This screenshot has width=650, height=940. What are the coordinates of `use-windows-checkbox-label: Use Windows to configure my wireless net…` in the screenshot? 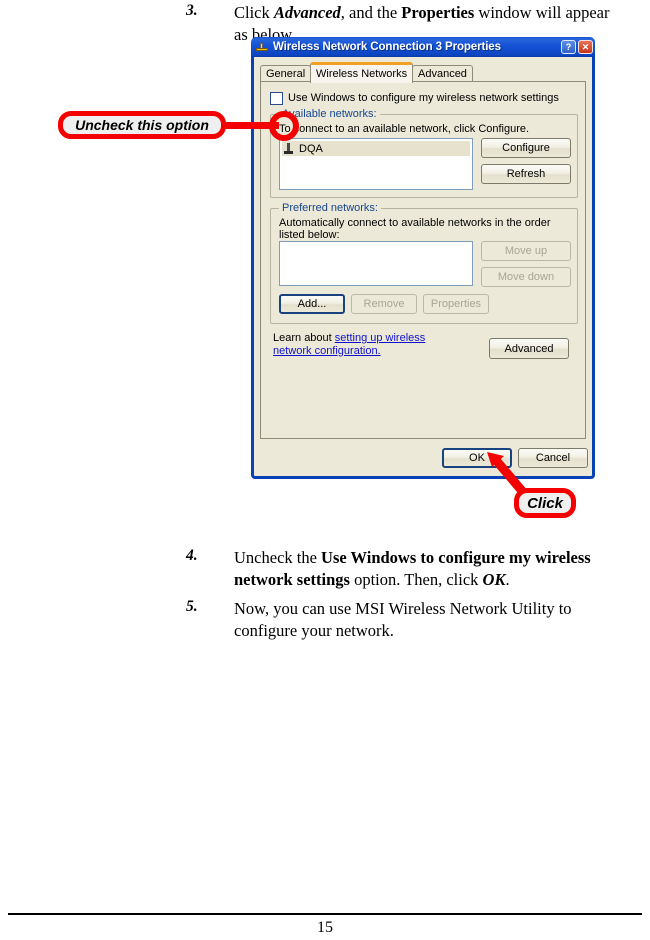 It's located at (423, 98).